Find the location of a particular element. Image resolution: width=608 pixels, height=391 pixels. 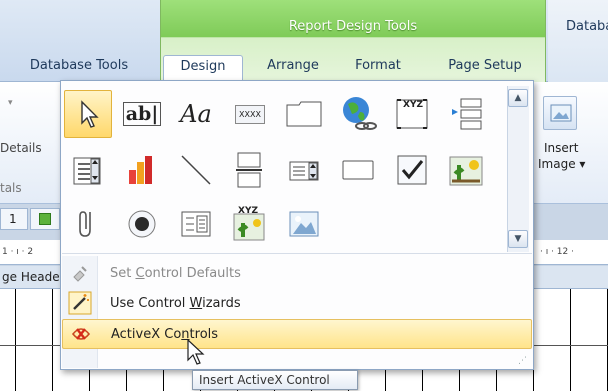

document-tab-number: 1 is located at coordinates (13, 219).